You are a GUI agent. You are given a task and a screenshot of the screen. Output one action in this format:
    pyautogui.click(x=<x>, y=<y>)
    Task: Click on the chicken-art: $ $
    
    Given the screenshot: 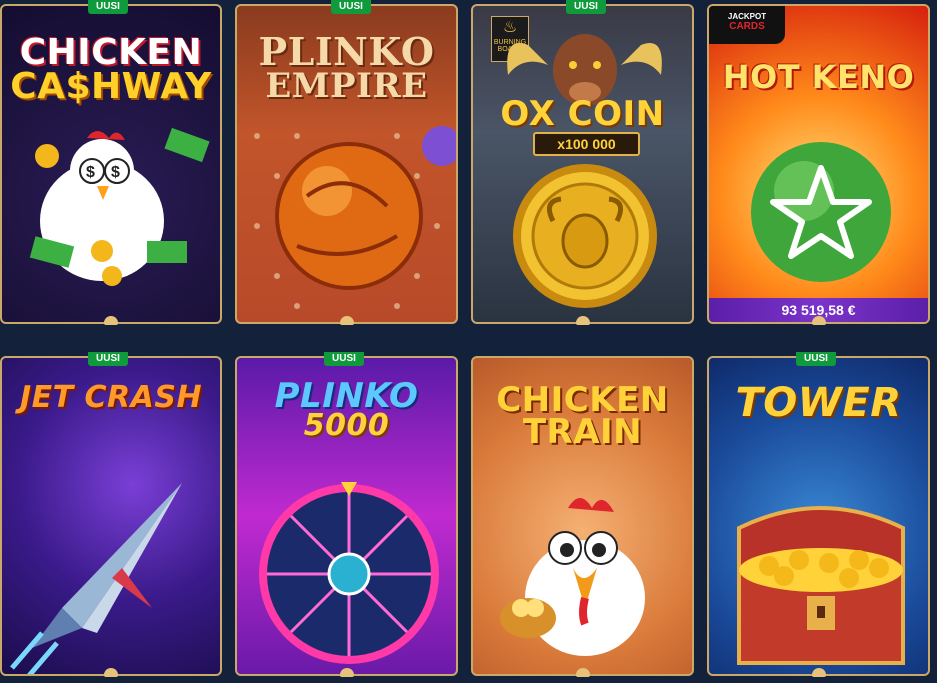 What is the action you would take?
    pyautogui.click(x=119, y=206)
    